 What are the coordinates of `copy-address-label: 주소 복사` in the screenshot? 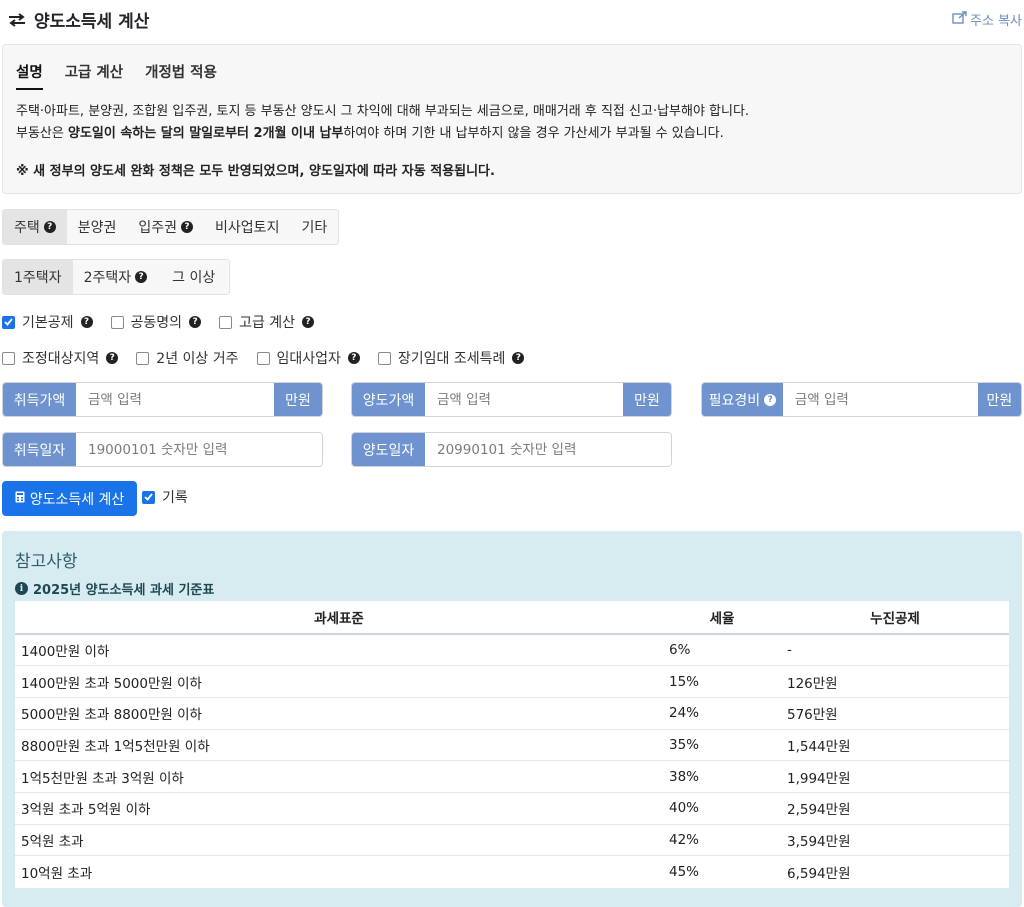 It's located at (996, 21).